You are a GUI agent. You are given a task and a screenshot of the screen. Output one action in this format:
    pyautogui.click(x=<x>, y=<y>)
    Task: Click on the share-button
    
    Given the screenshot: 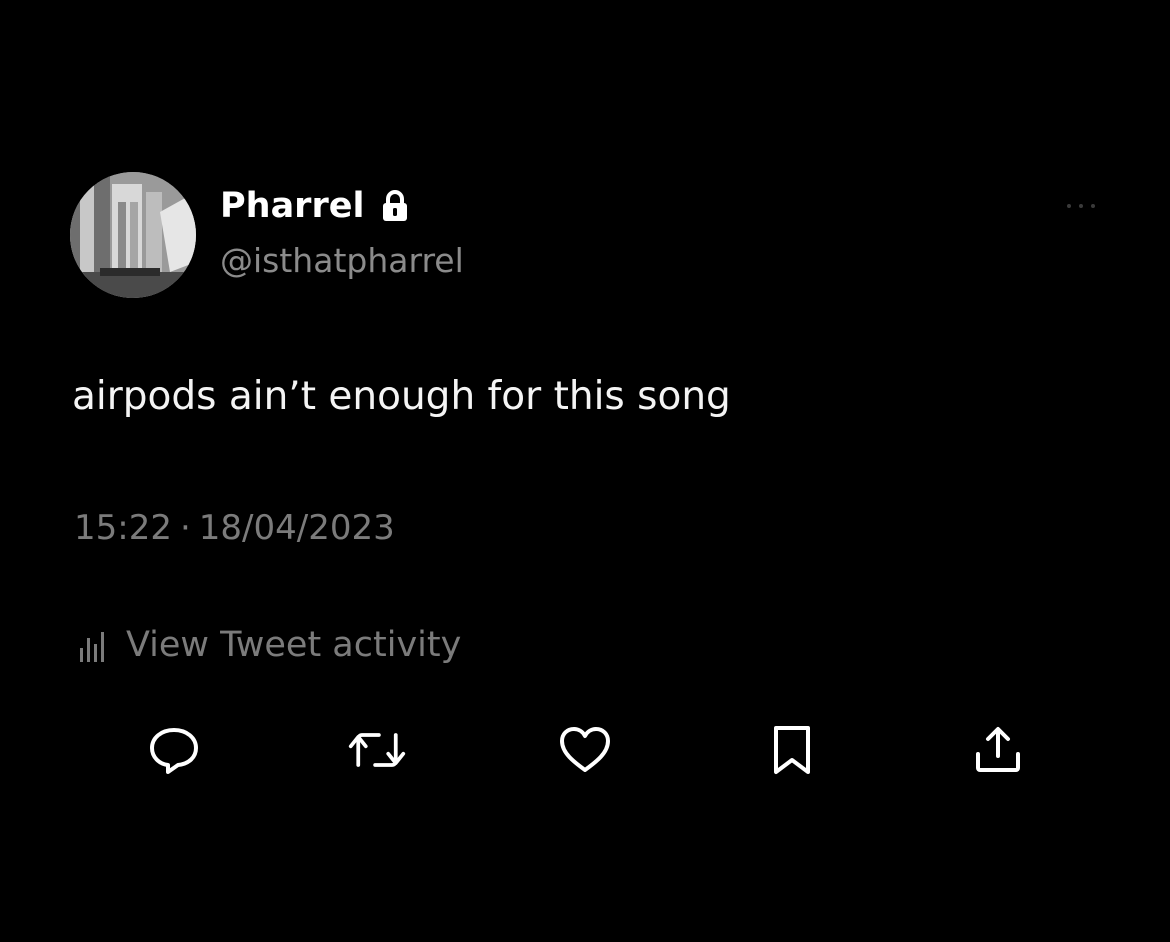 What is the action you would take?
    pyautogui.click(x=998, y=750)
    